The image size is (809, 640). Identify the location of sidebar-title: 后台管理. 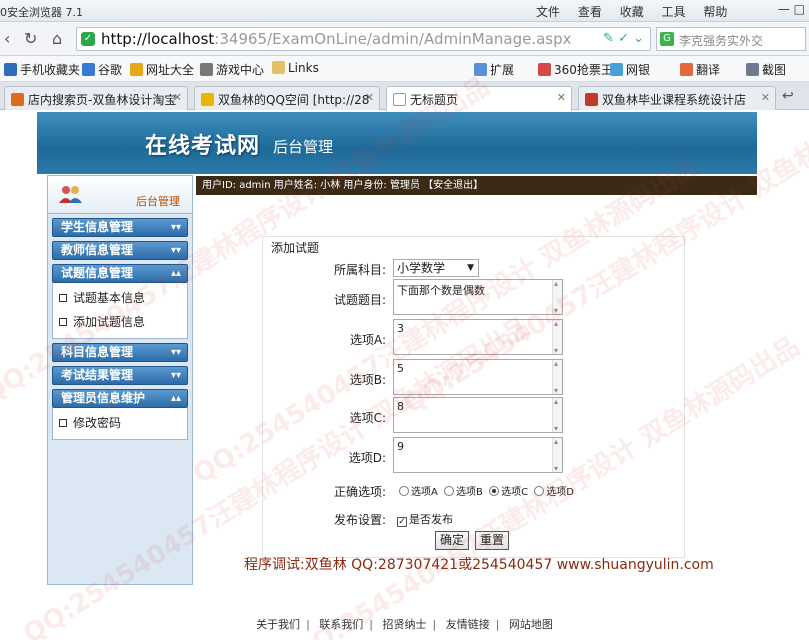
(158, 201).